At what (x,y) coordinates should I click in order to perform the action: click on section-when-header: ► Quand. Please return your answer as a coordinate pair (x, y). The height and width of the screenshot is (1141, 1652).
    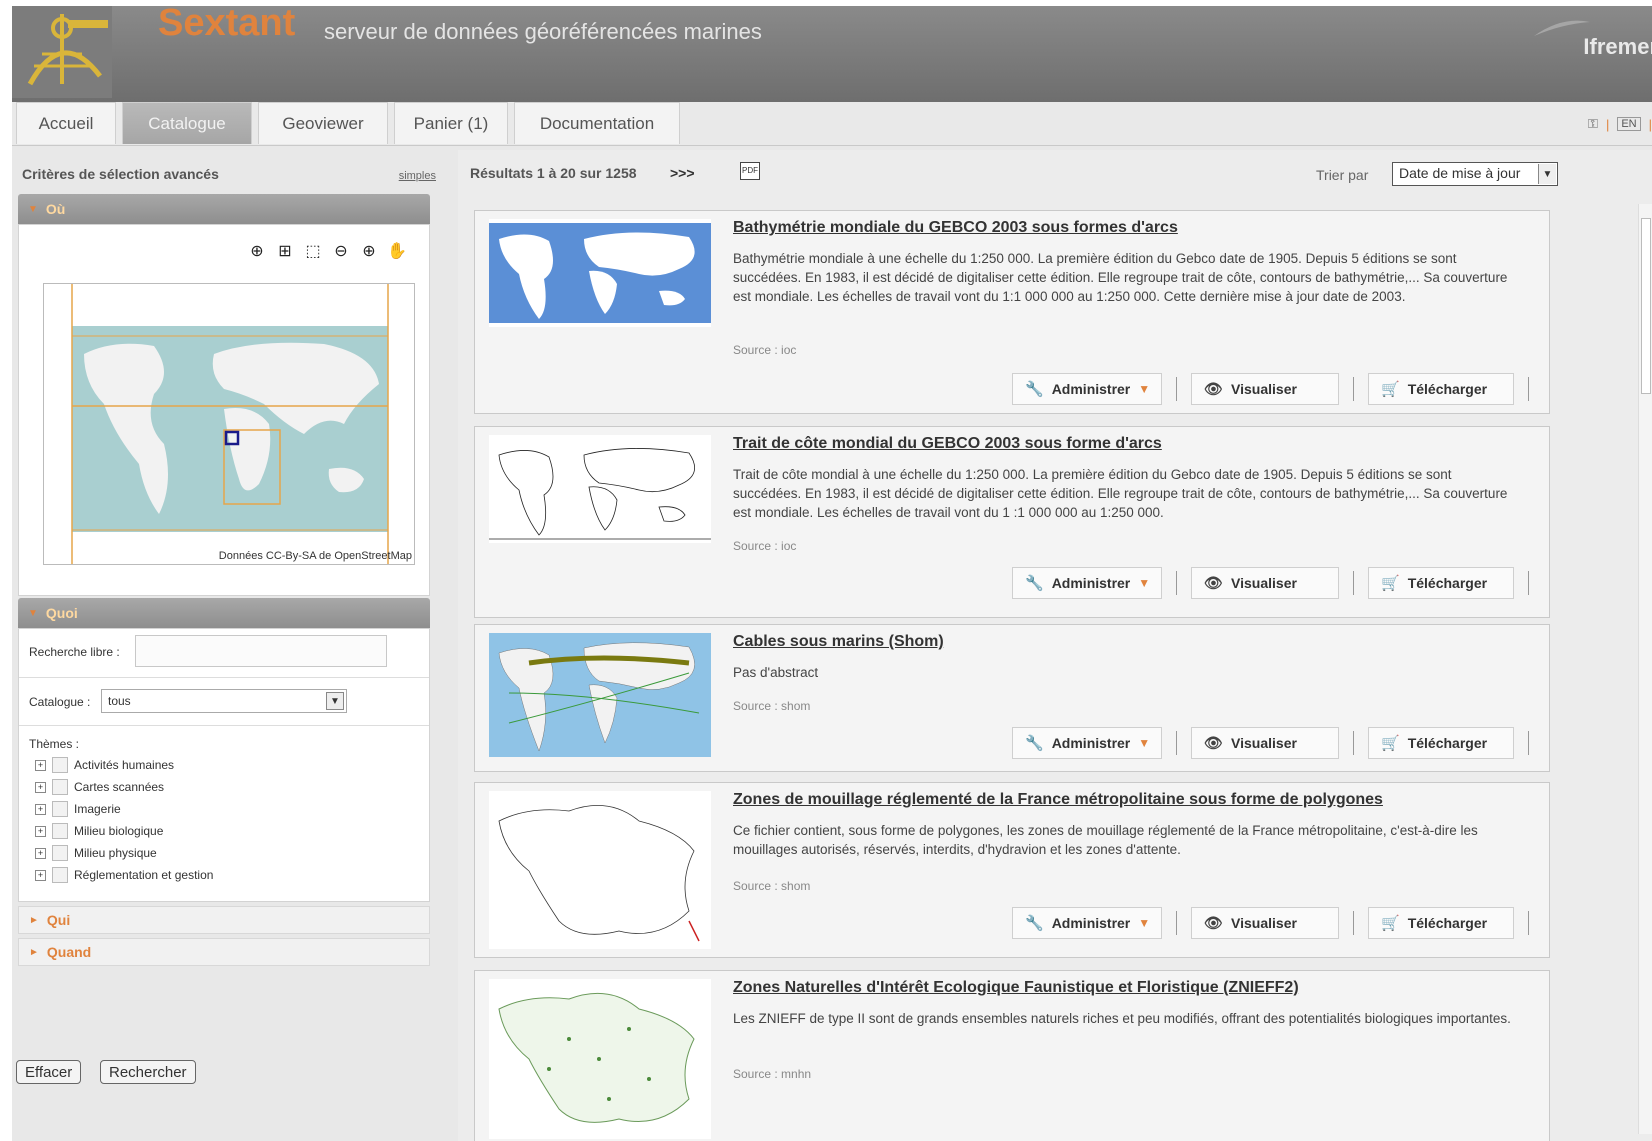
    Looking at the image, I should click on (224, 952).